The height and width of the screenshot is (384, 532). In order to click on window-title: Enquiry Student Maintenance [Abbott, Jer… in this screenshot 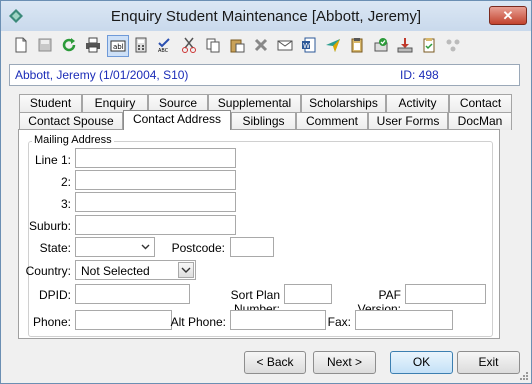, I will do `click(266, 16)`.